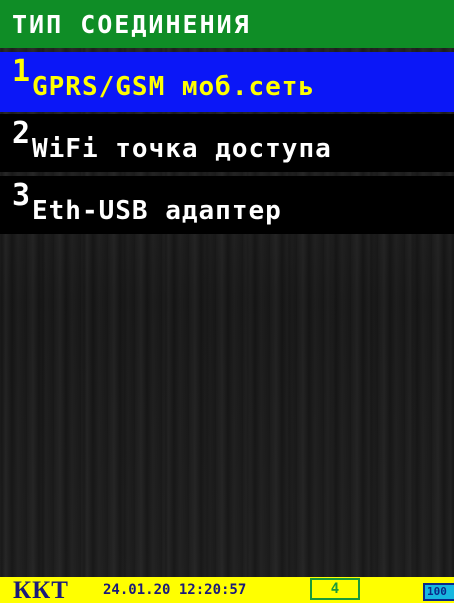 The width and height of the screenshot is (454, 603). What do you see at coordinates (21, 195) in the screenshot?
I see `menu-item-number: 3` at bounding box center [21, 195].